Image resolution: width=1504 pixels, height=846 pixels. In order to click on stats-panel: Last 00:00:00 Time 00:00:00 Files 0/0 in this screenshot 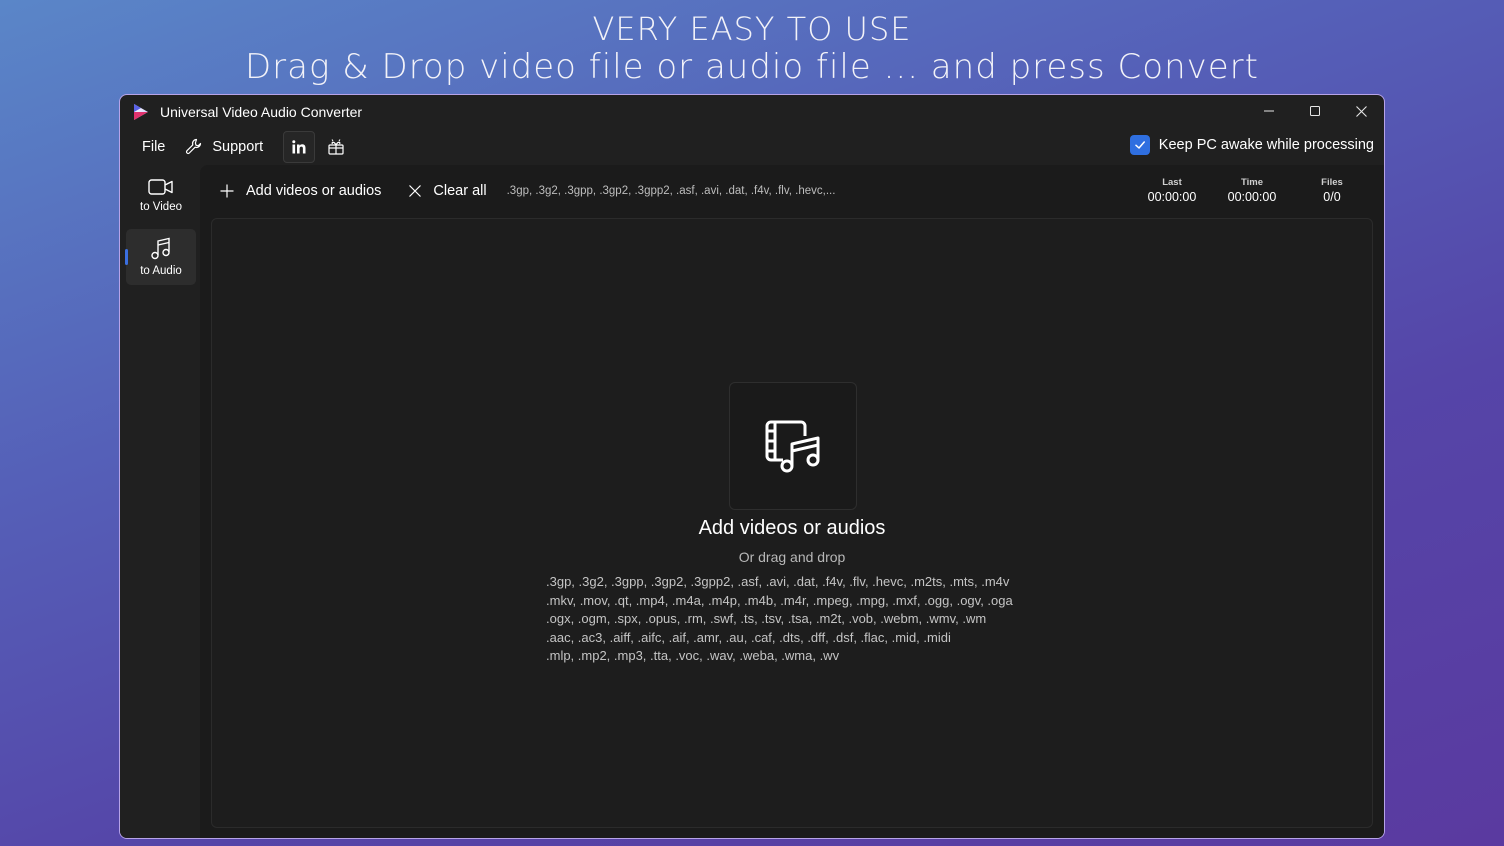, I will do `click(1252, 190)`.